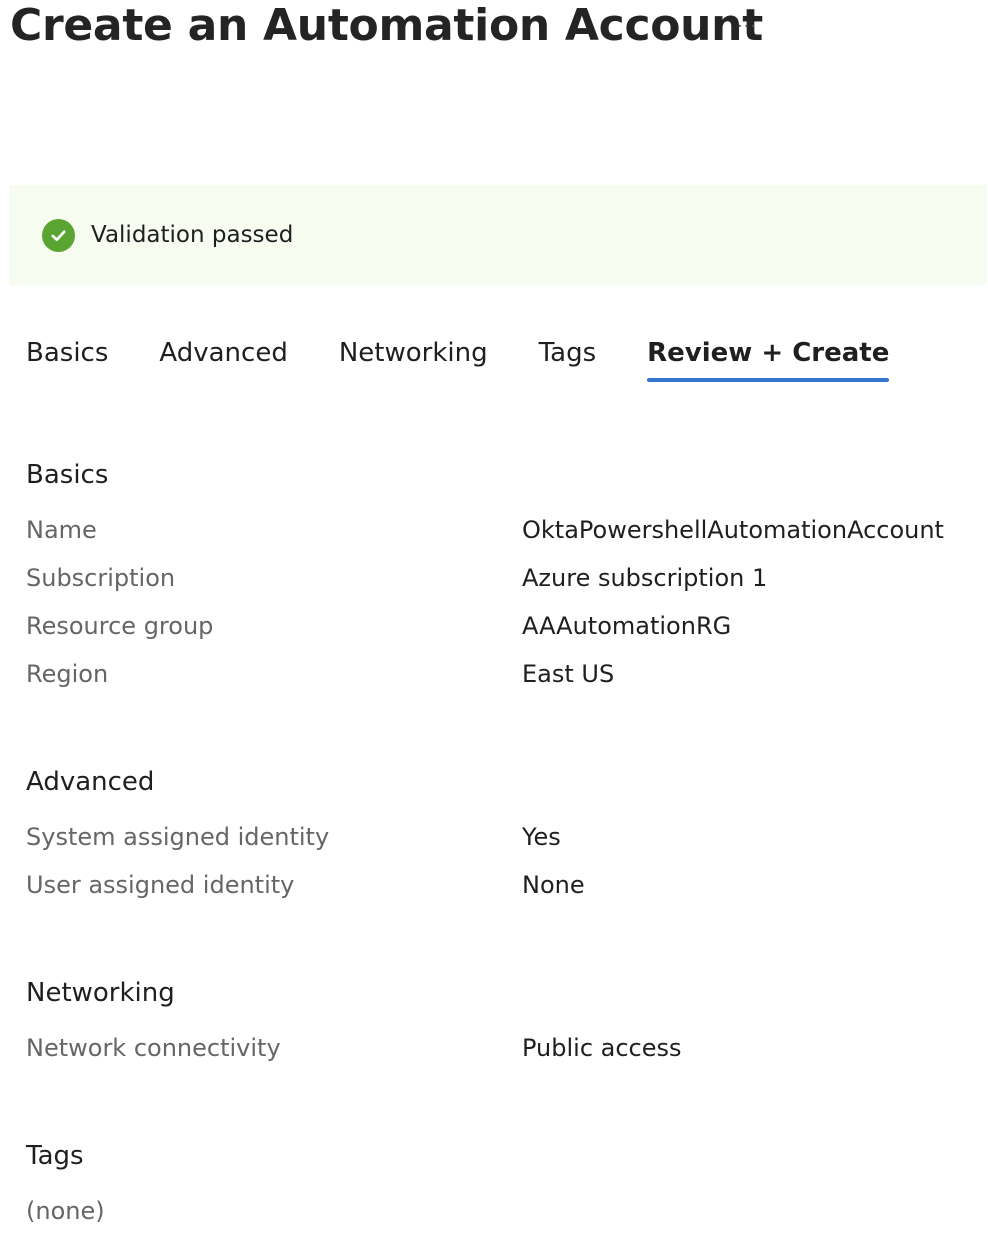  Describe the element at coordinates (90, 782) in the screenshot. I see `section-title-advanced: Advanced` at that location.